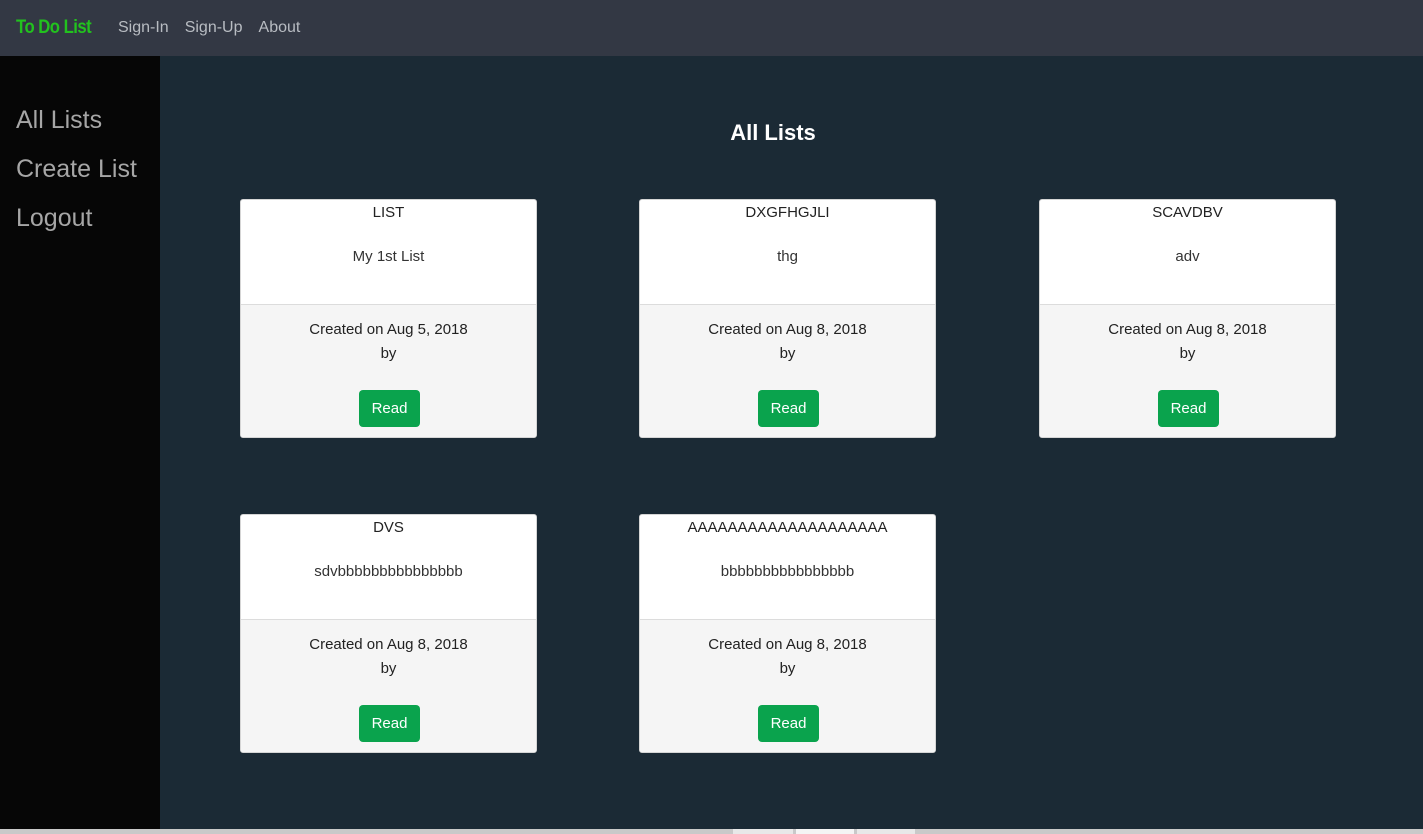 The height and width of the screenshot is (834, 1423). What do you see at coordinates (825, 831) in the screenshot?
I see `scrollbar-thumb` at bounding box center [825, 831].